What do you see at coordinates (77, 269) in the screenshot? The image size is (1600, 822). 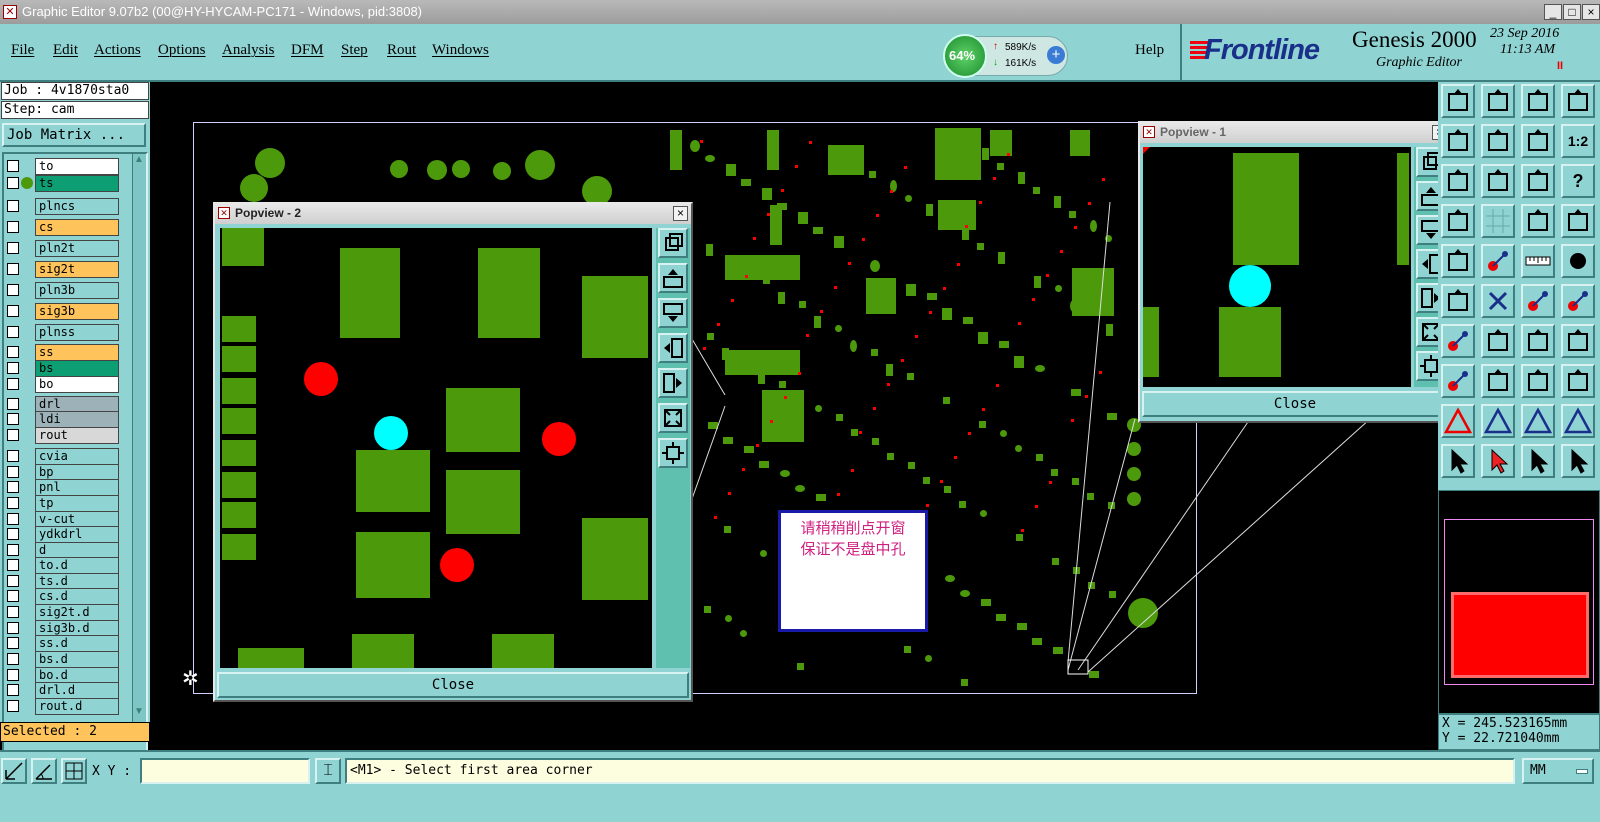 I see `layer-row-sig2t: sig2t` at bounding box center [77, 269].